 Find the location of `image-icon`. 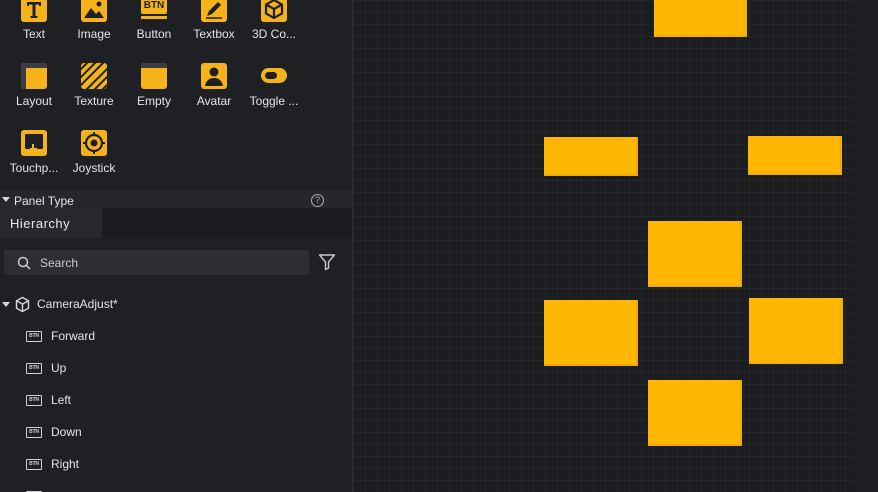

image-icon is located at coordinates (94, 11).